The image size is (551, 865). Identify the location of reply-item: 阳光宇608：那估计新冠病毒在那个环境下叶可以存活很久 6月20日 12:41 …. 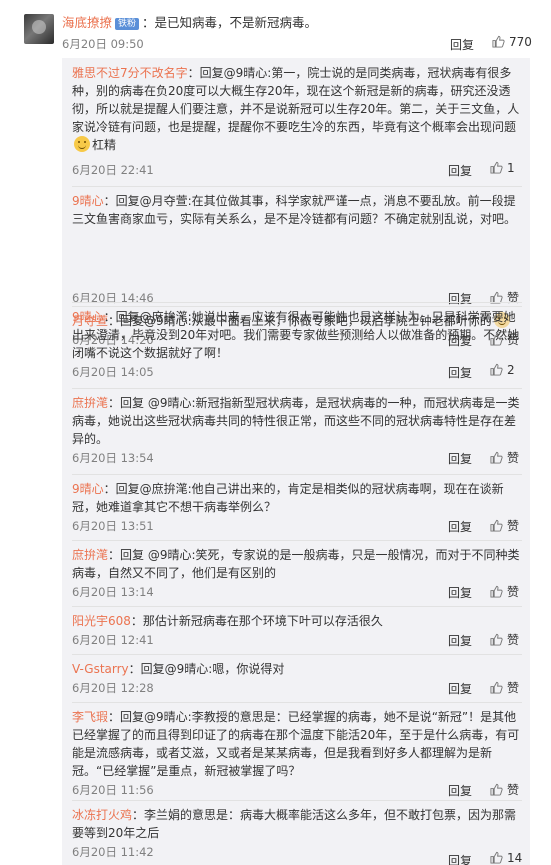
(296, 630).